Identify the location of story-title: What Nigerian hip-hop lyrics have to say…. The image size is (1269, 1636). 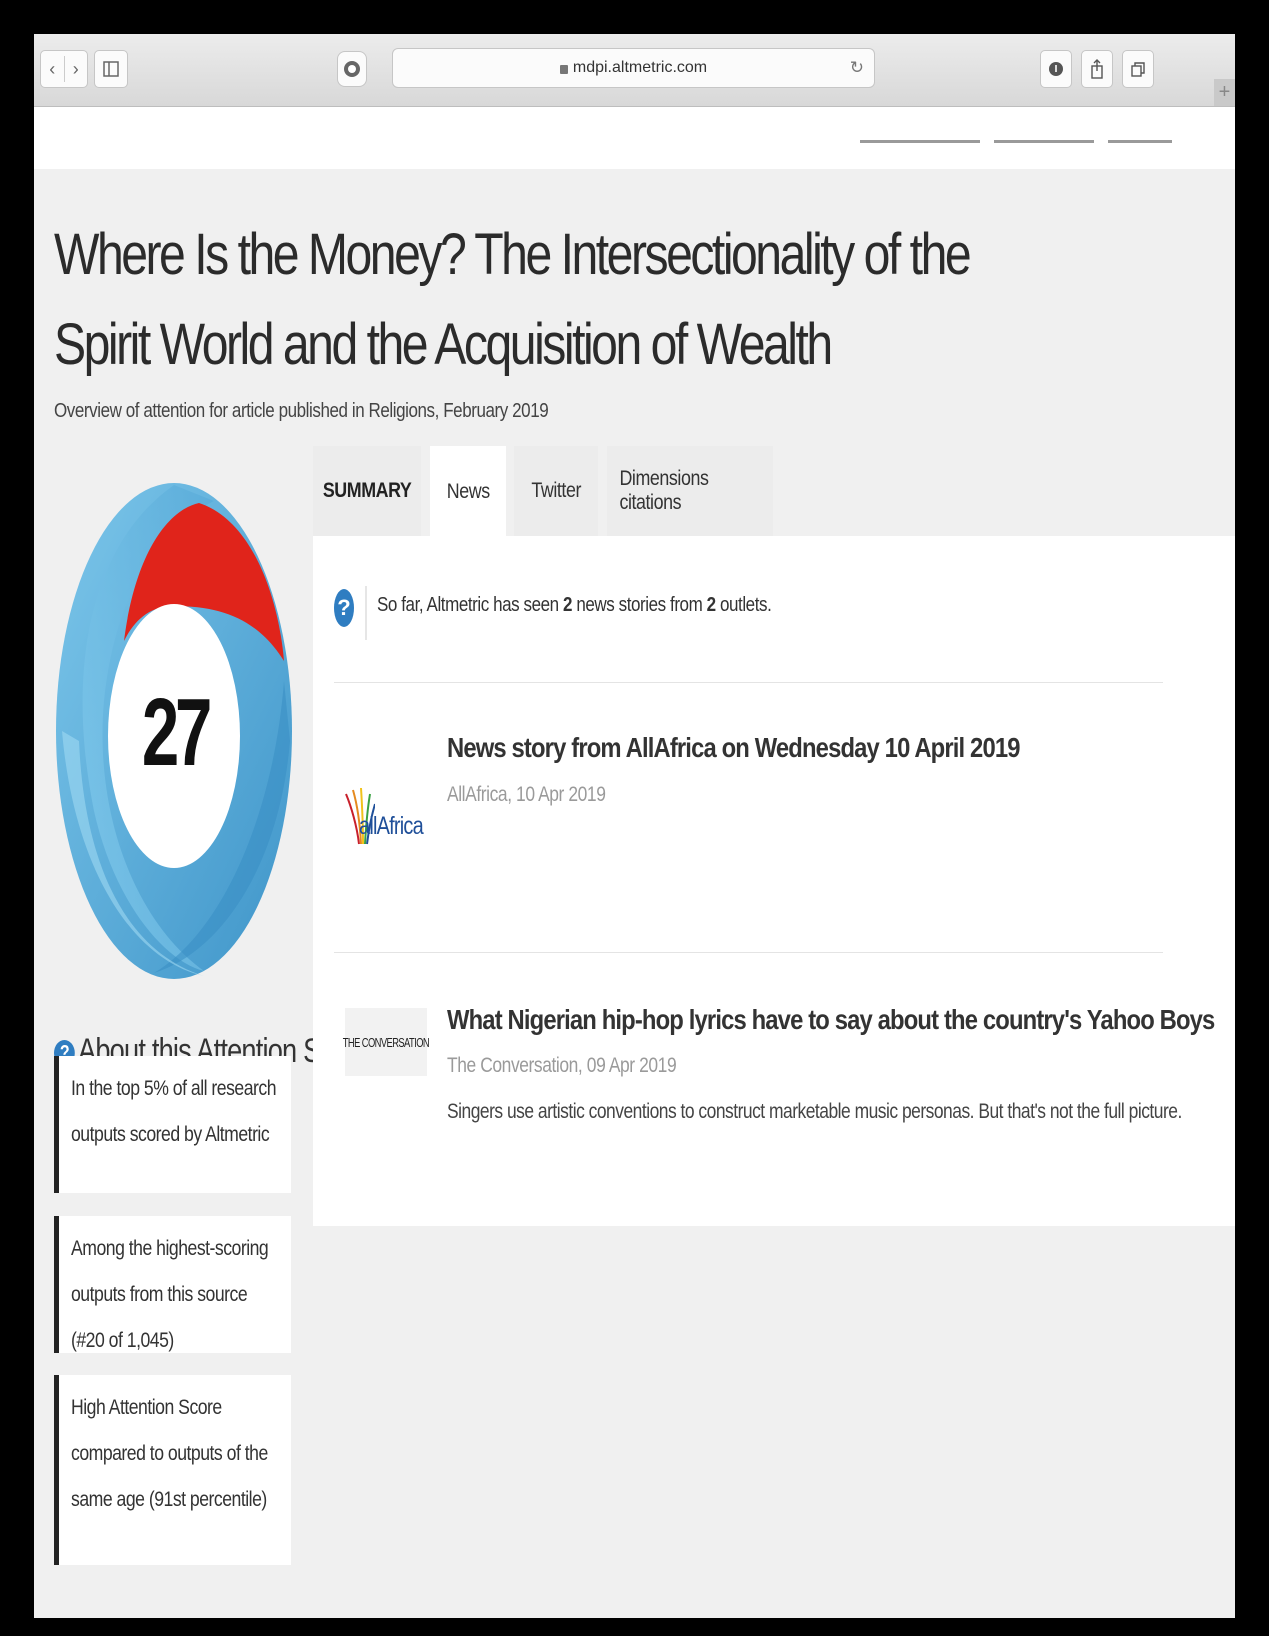
(831, 1020).